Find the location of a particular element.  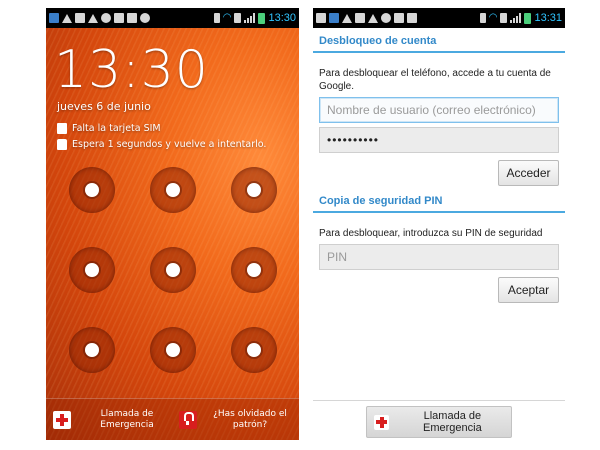

keyboard-notification-icon is located at coordinates (399, 18).